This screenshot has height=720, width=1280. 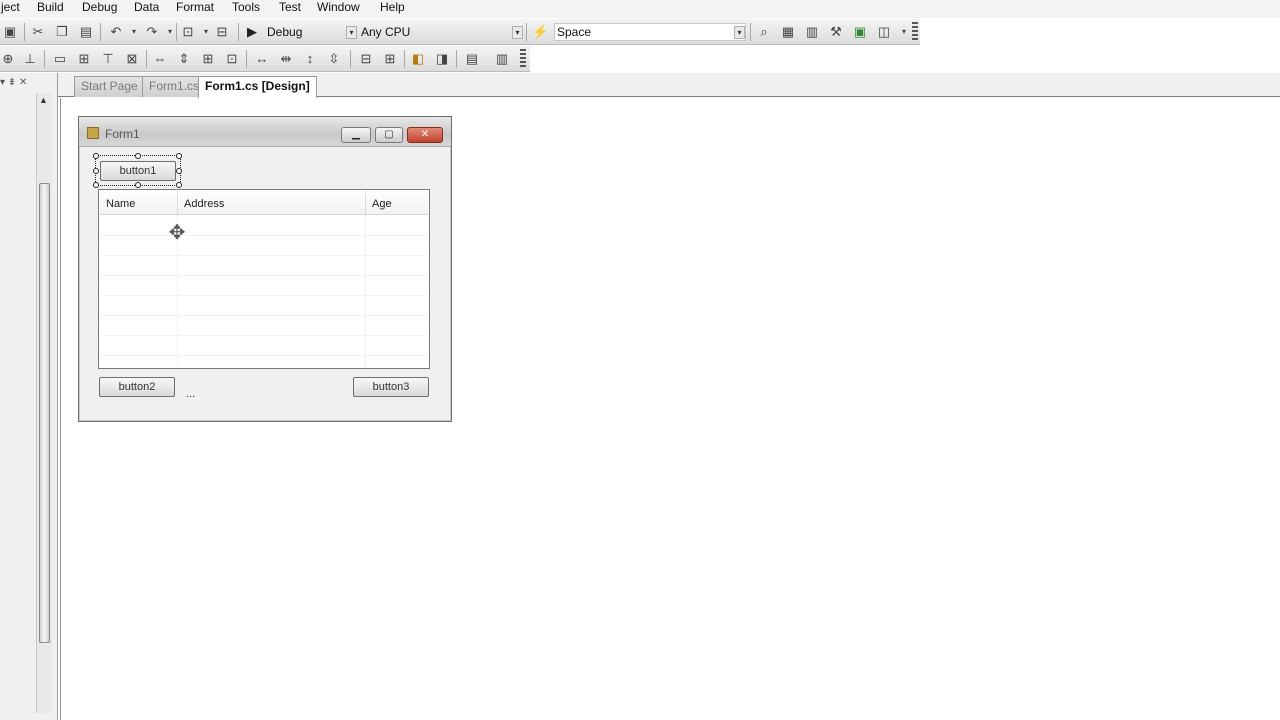 What do you see at coordinates (50, 8) in the screenshot?
I see `menu-build: Build` at bounding box center [50, 8].